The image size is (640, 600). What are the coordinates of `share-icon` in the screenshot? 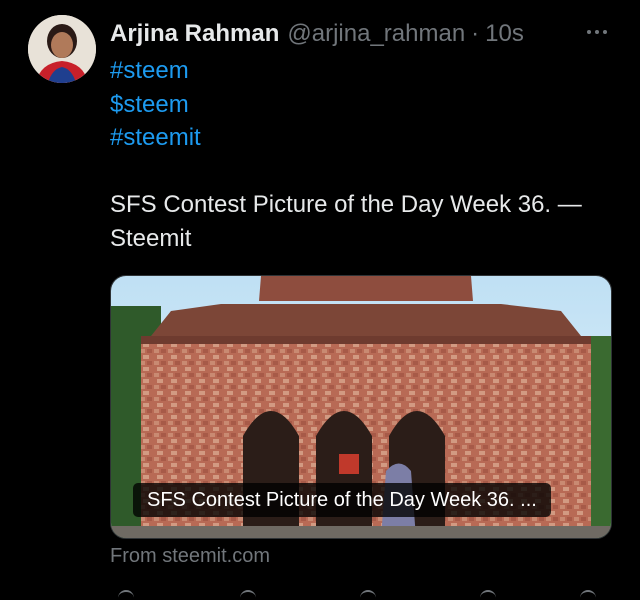 It's located at (588, 595).